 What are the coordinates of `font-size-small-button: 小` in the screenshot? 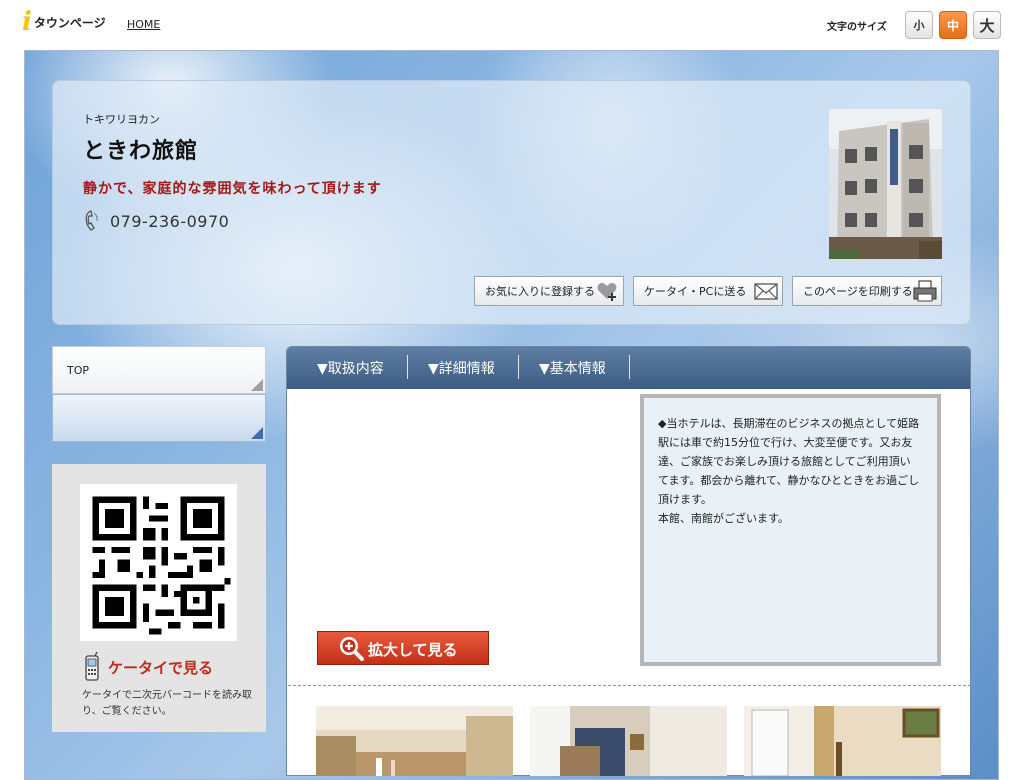 It's located at (919, 25).